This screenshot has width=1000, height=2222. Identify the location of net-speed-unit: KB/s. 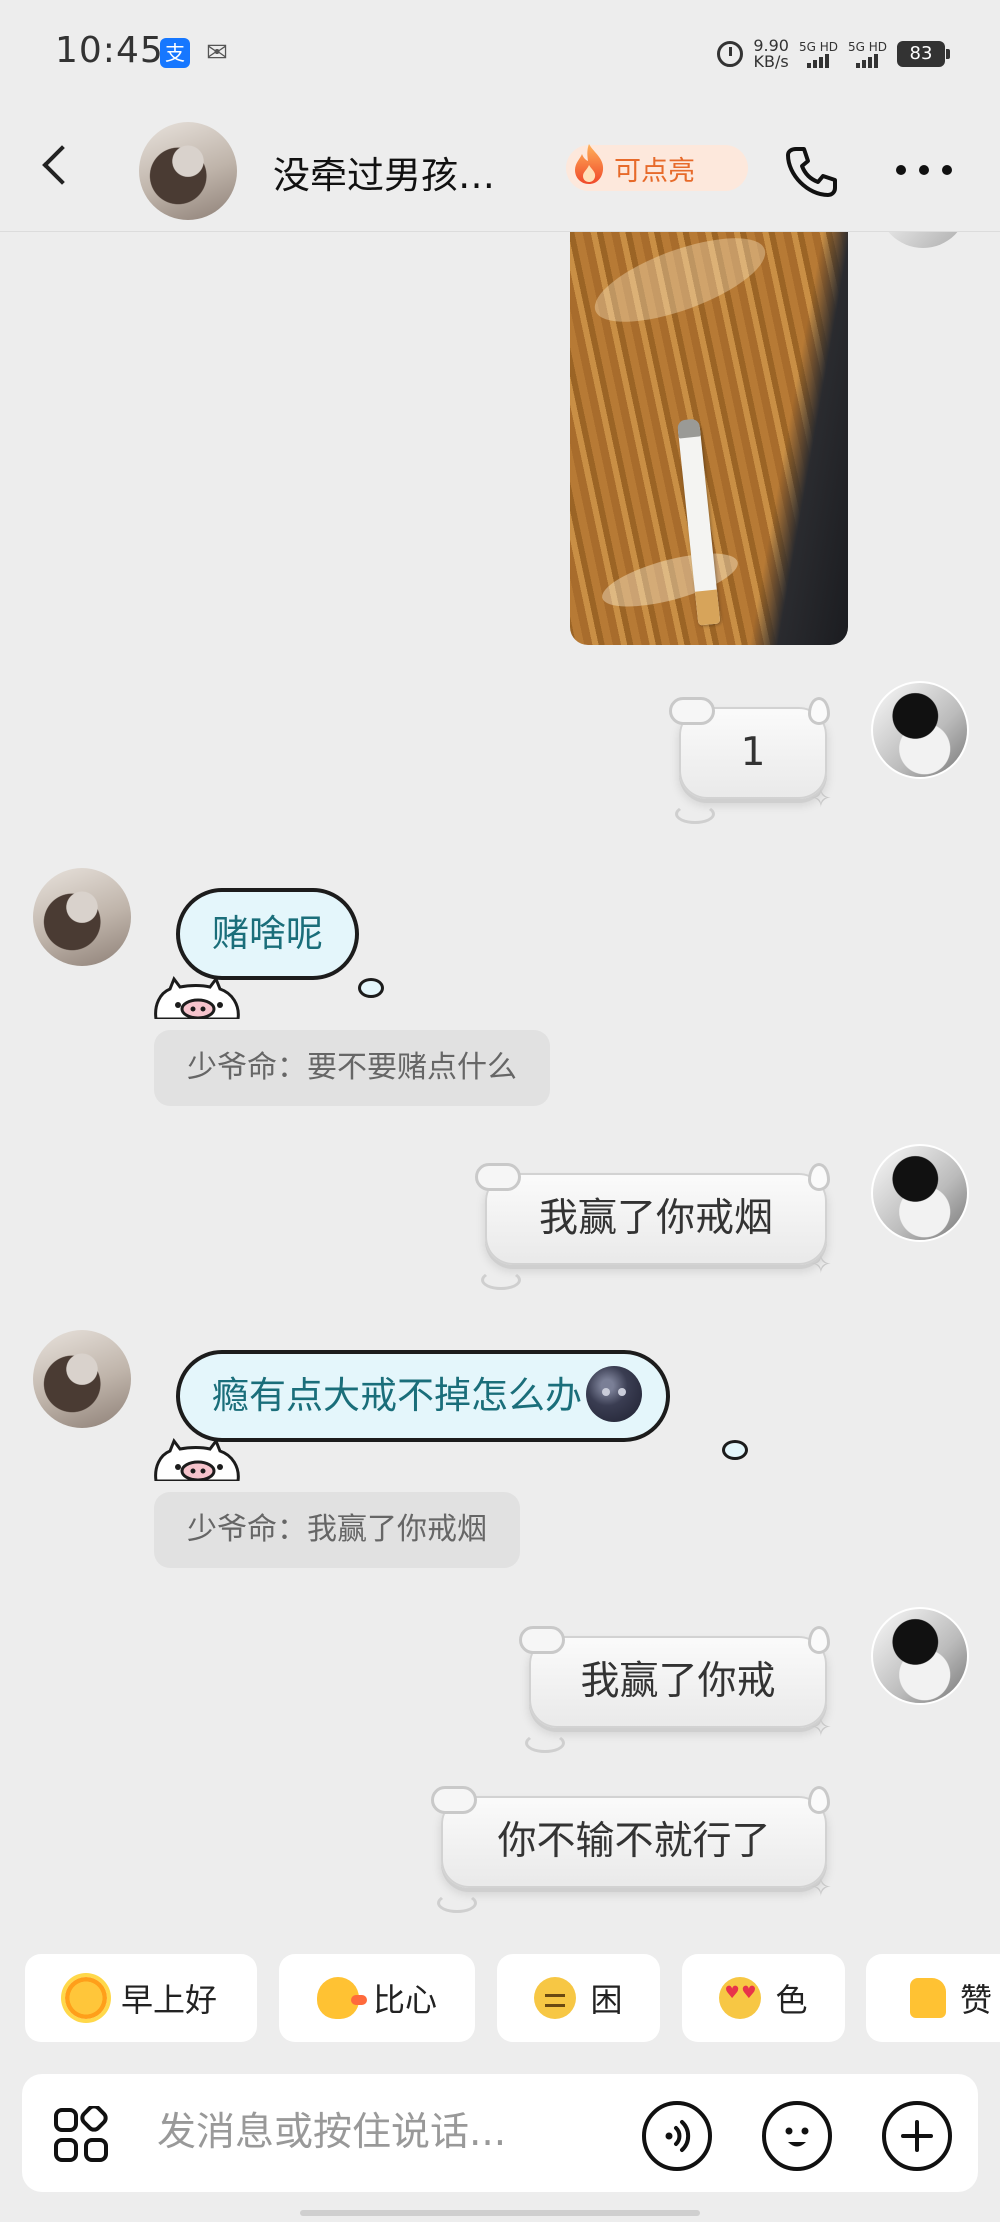
(771, 61).